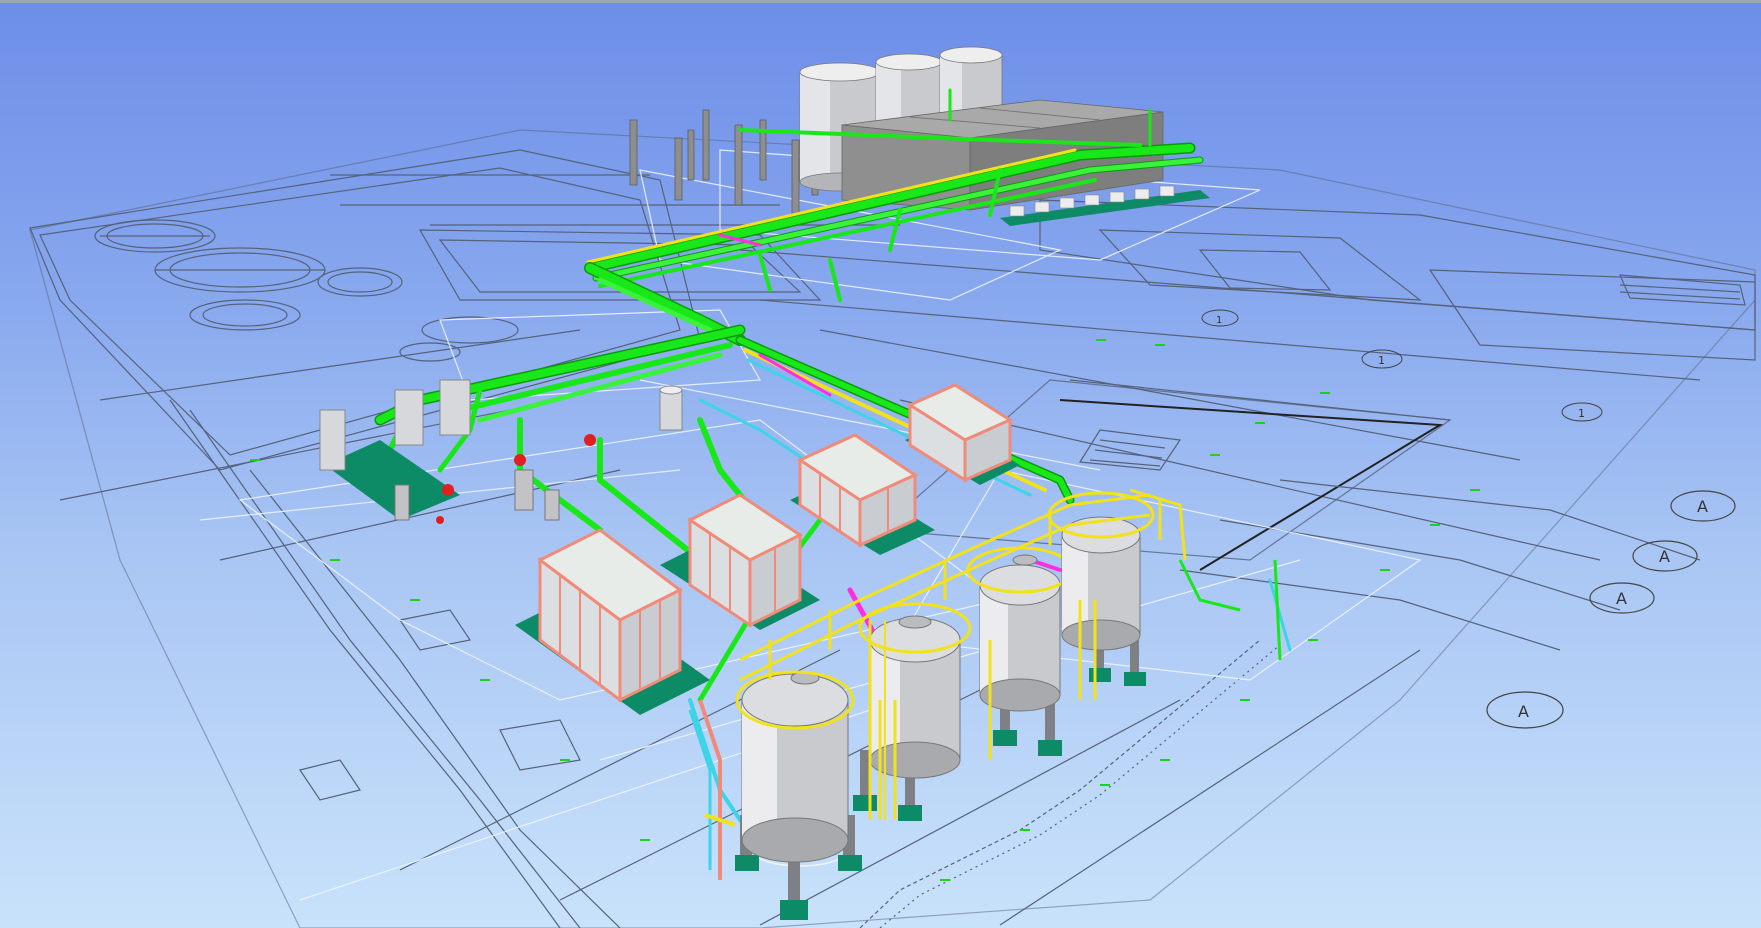  I want to click on grid-bubble-1-b: 1, so click(1582, 412).